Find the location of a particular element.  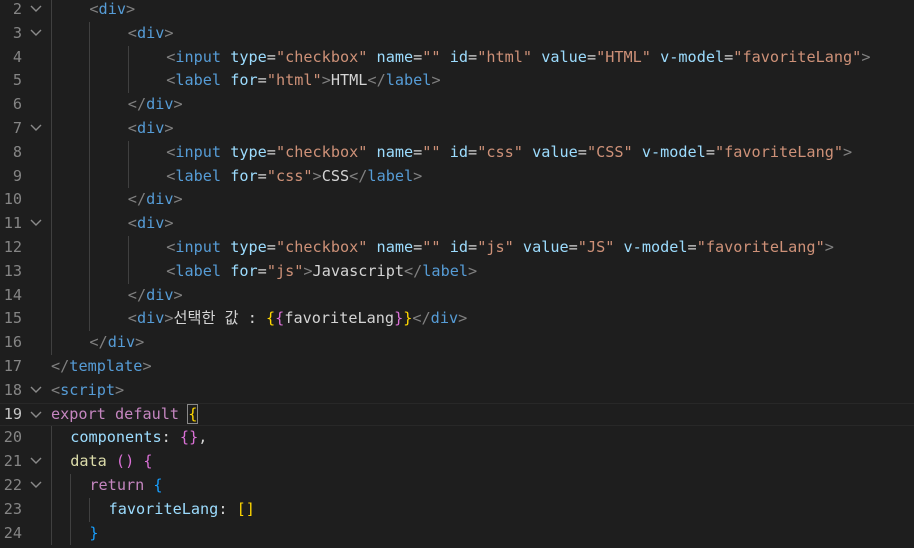

code-token: Javascript is located at coordinates (358, 270).